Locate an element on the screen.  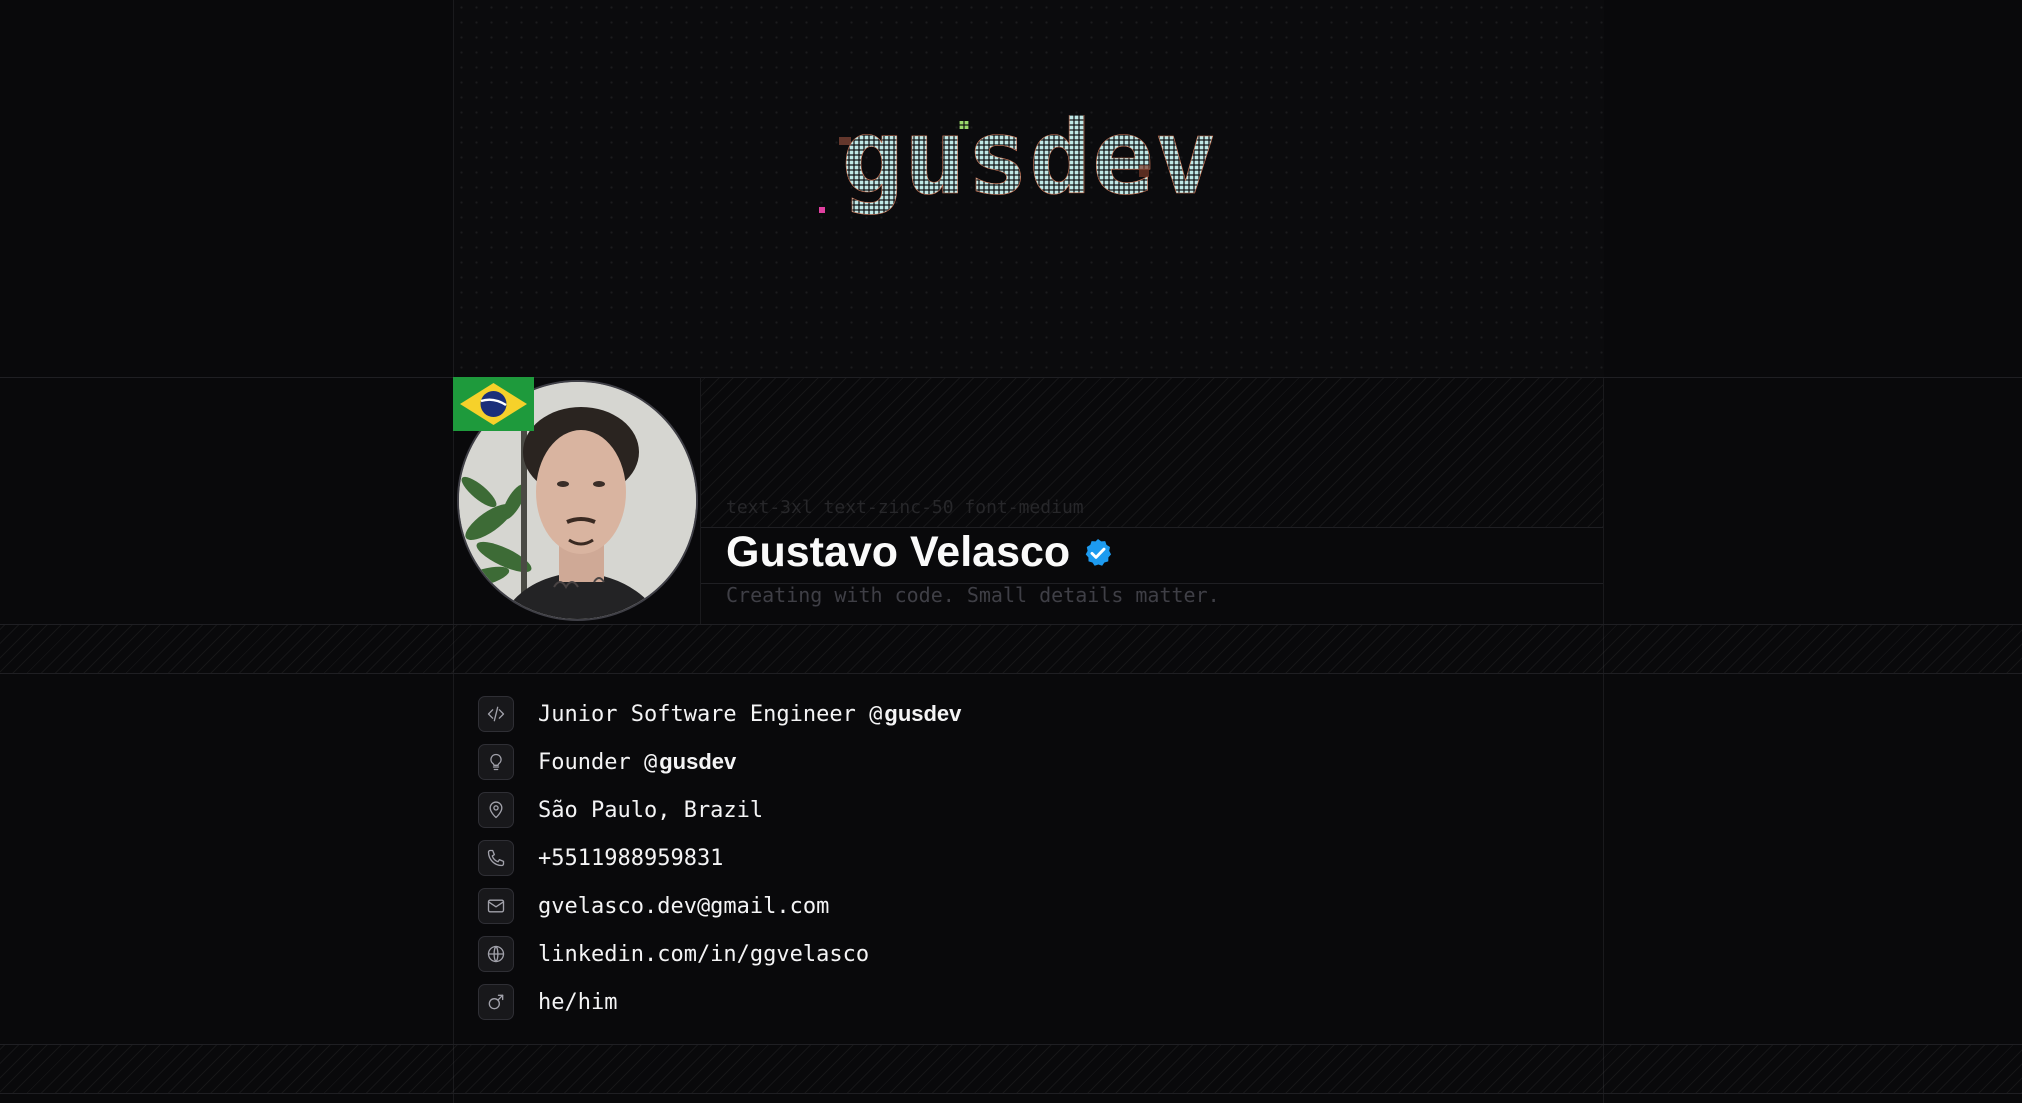
gusdev-logo: gusdev is located at coordinates (1018, 166).